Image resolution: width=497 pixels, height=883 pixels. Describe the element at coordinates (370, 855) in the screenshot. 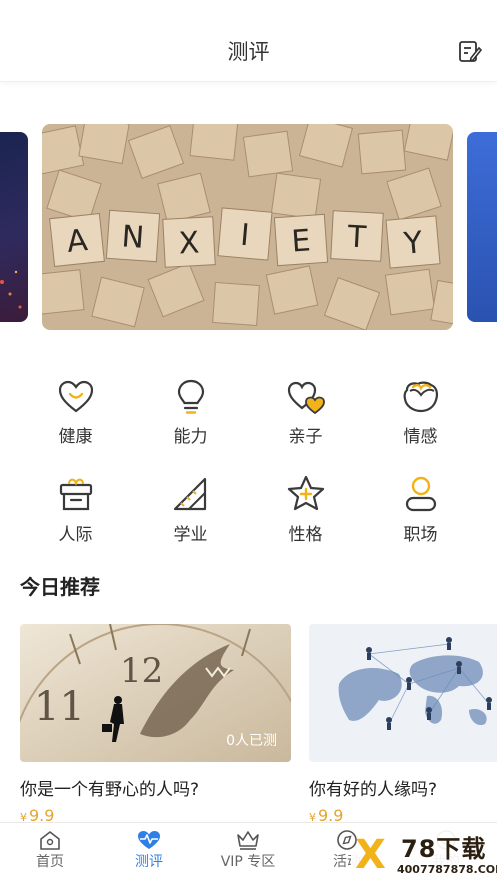

I see `watermark-mark: X` at that location.